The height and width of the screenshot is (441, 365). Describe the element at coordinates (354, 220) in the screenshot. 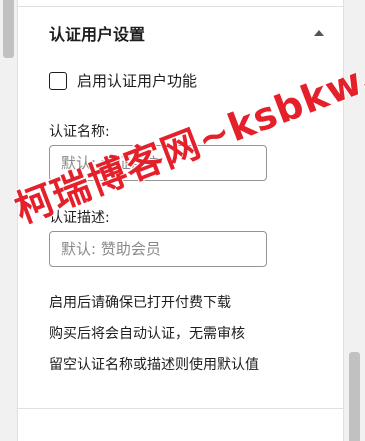

I see `right-scrollbar` at that location.